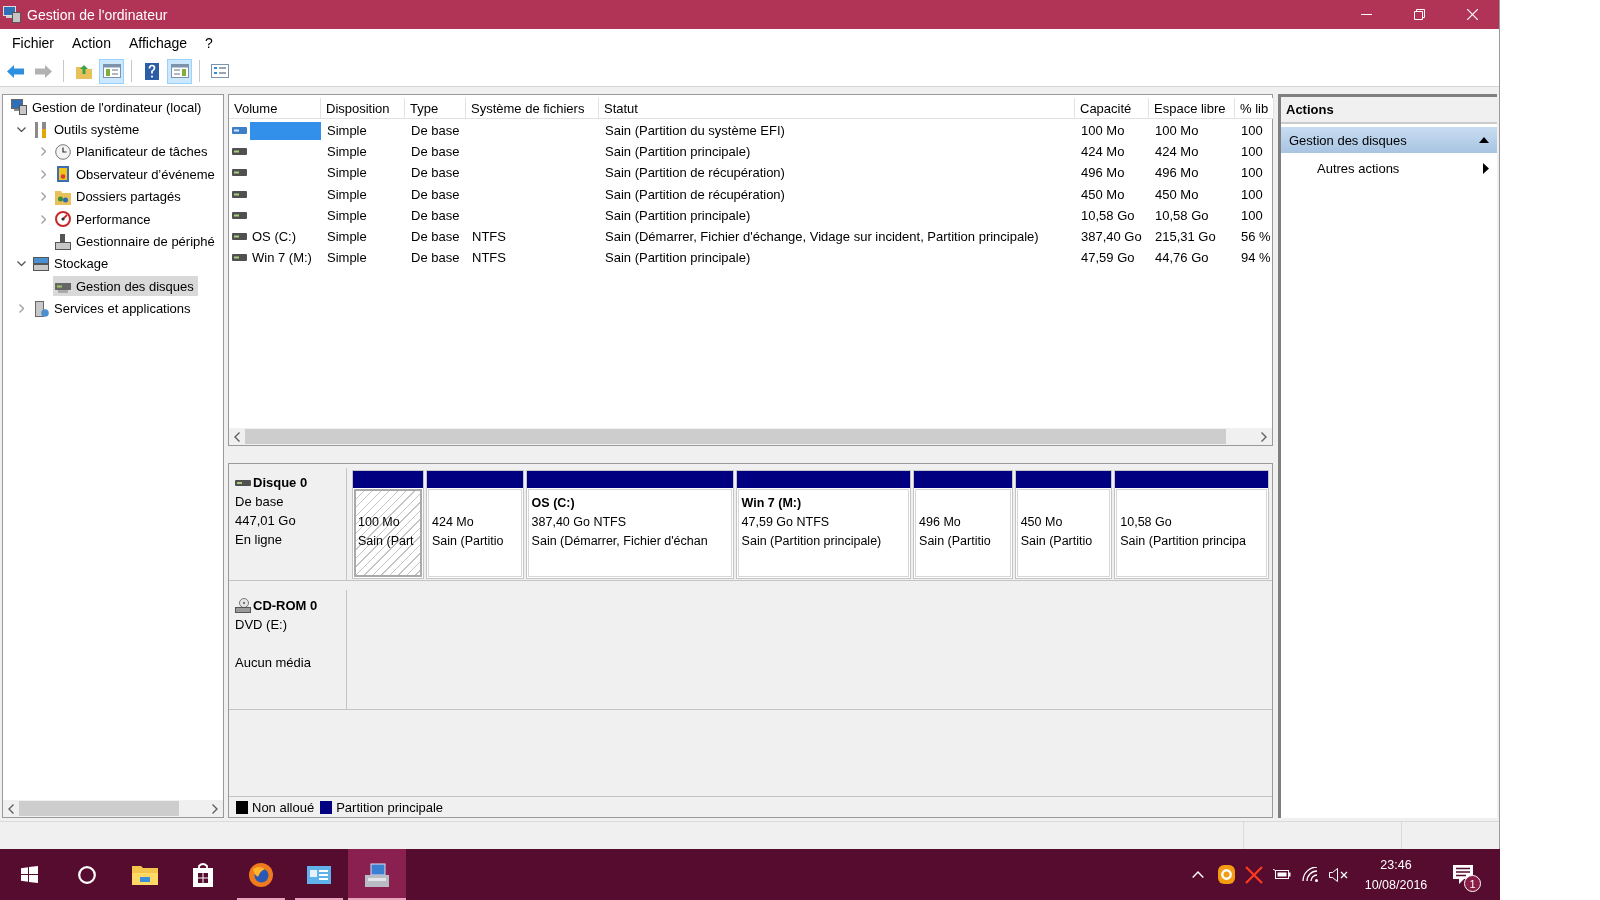 The height and width of the screenshot is (900, 1600). I want to click on tree-item: Gestion de l'ordinateur (local), so click(107, 107).